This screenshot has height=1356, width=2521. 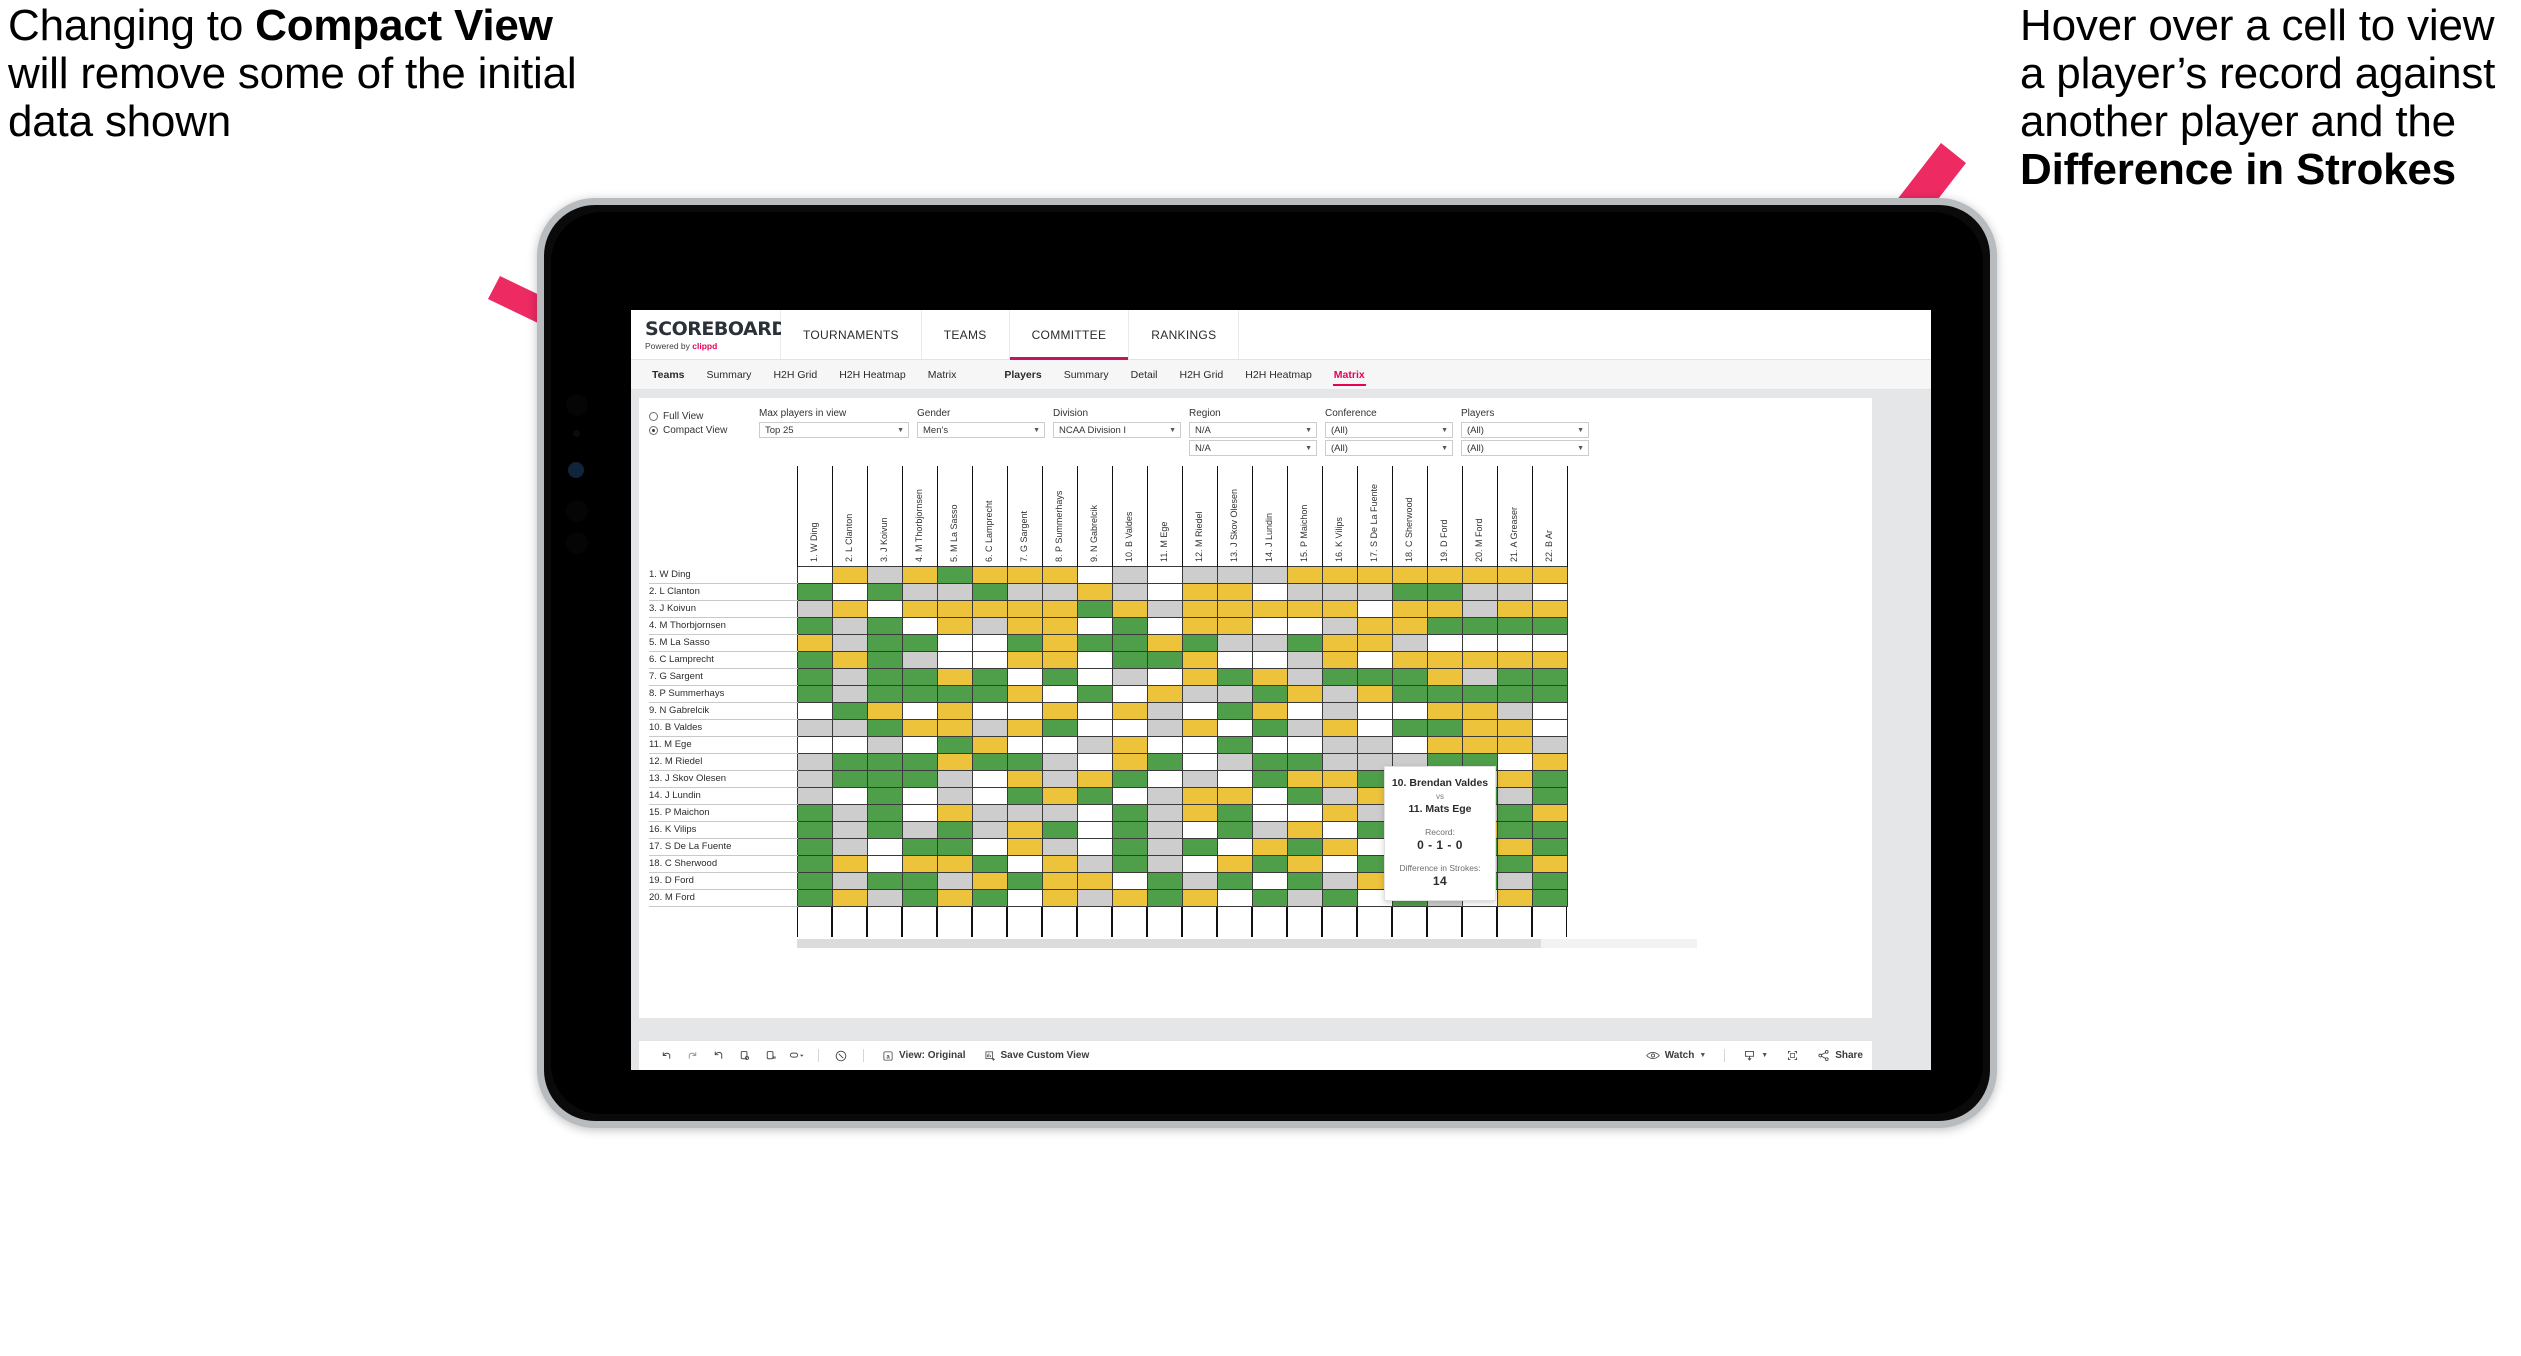 What do you see at coordinates (841, 1056) in the screenshot?
I see `help-icon` at bounding box center [841, 1056].